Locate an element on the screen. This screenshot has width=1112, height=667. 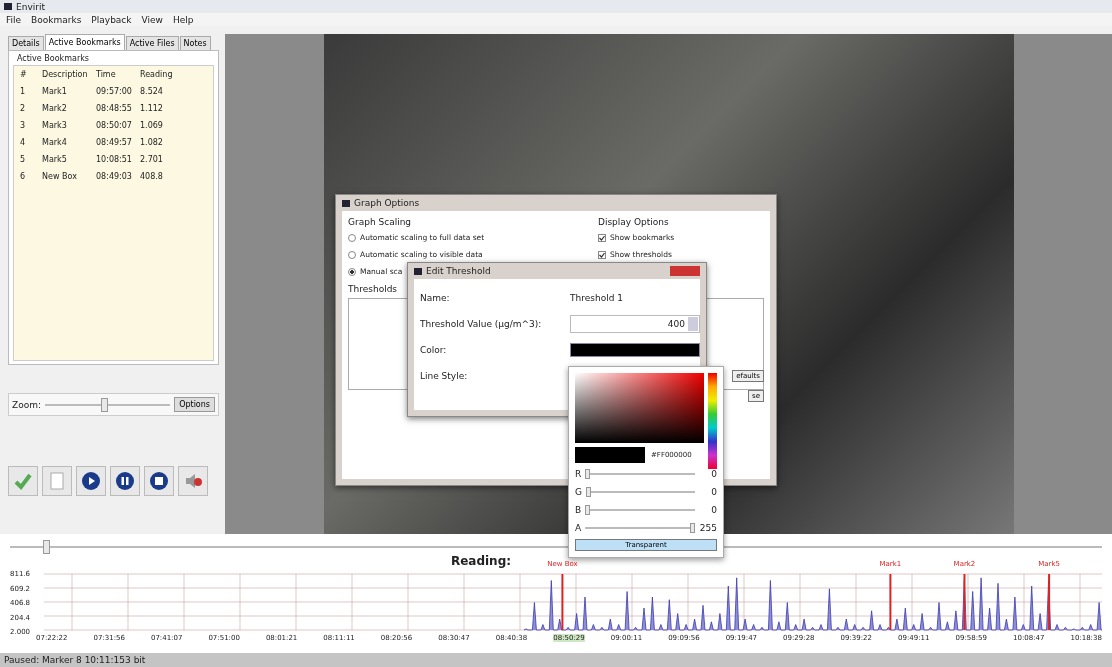
table-cell-text: 2.701 is located at coordinates (152, 159).